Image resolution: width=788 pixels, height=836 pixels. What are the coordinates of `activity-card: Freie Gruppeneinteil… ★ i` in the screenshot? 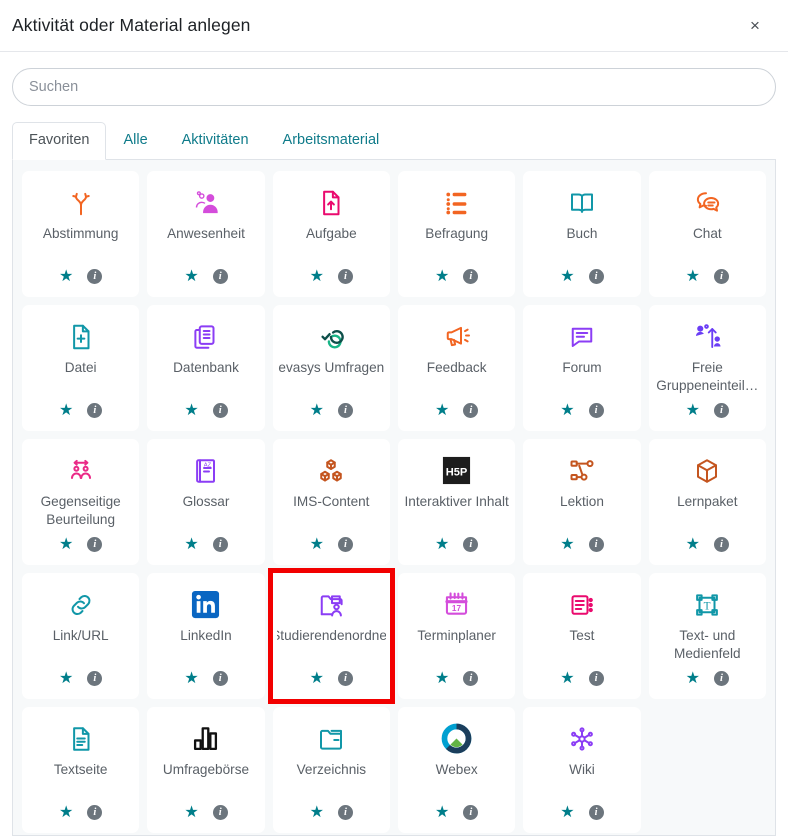 It's located at (707, 367).